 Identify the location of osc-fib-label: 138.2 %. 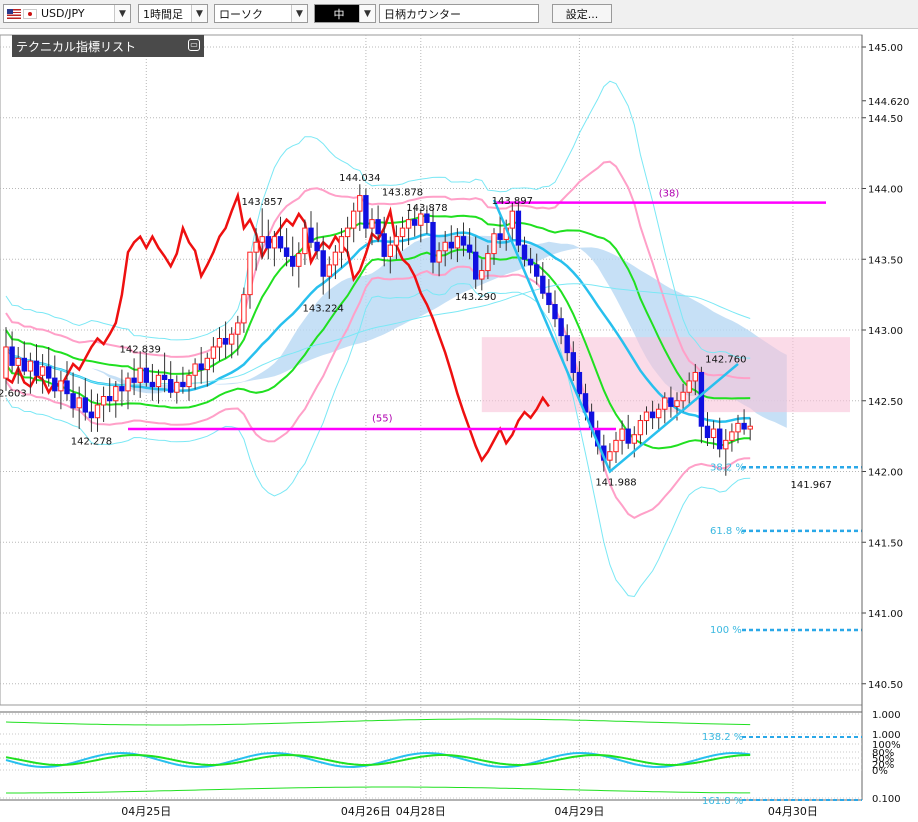
(722, 737).